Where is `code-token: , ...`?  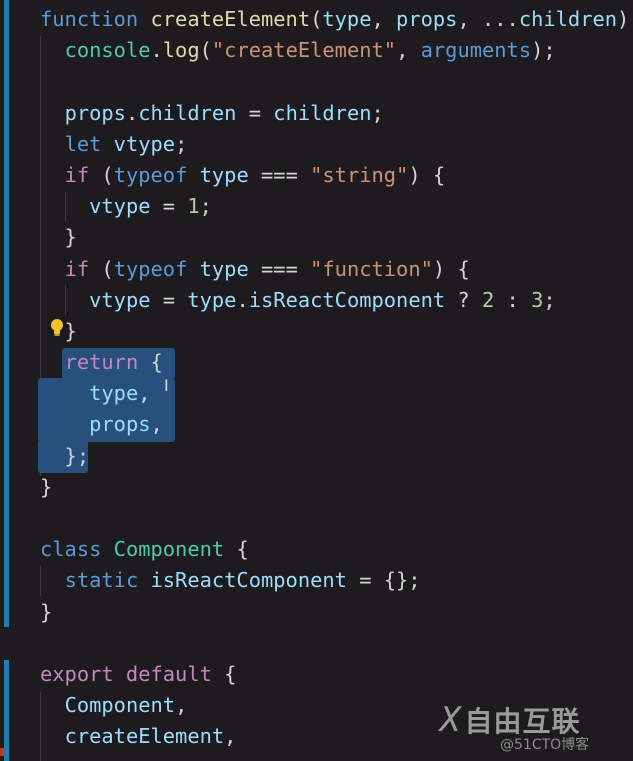
code-token: , ... is located at coordinates (488, 19).